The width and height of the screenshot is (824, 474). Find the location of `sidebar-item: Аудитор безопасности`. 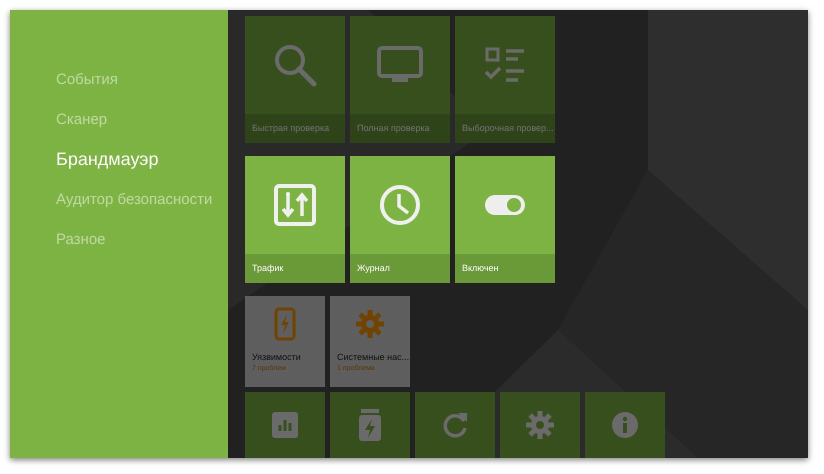

sidebar-item: Аудитор безопасности is located at coordinates (142, 199).